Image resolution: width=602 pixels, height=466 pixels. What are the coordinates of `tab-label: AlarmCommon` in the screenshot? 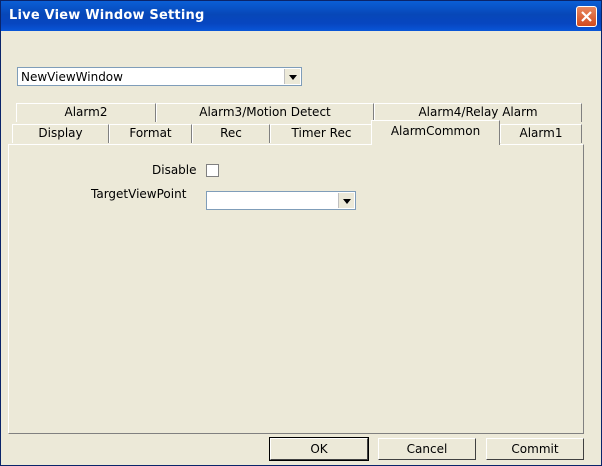 It's located at (435, 131).